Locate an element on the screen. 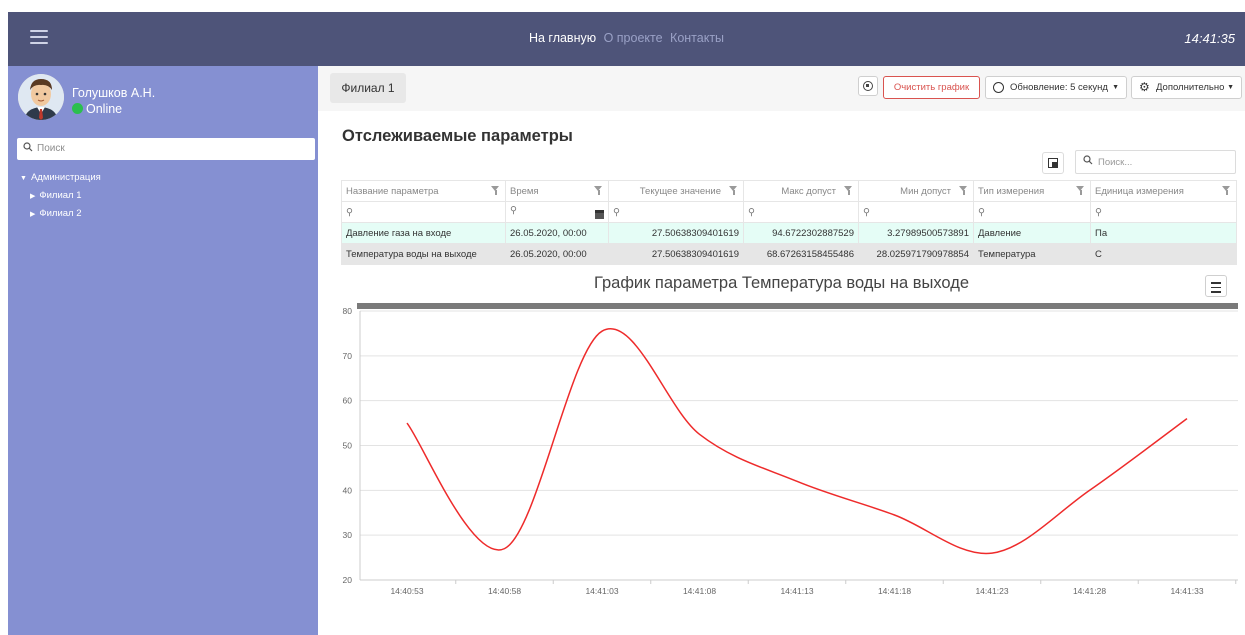 This screenshot has height=635, width=1245. export-button is located at coordinates (1053, 163).